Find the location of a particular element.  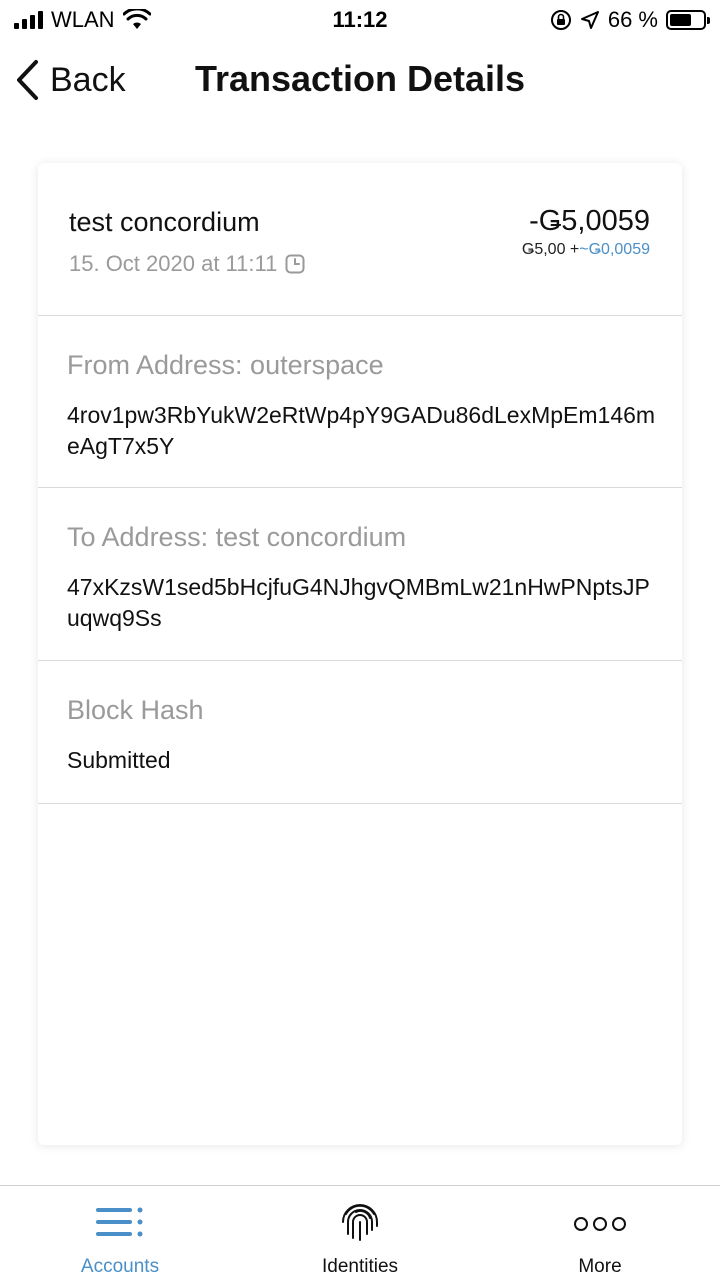

status-left: WLAN is located at coordinates (82, 20).